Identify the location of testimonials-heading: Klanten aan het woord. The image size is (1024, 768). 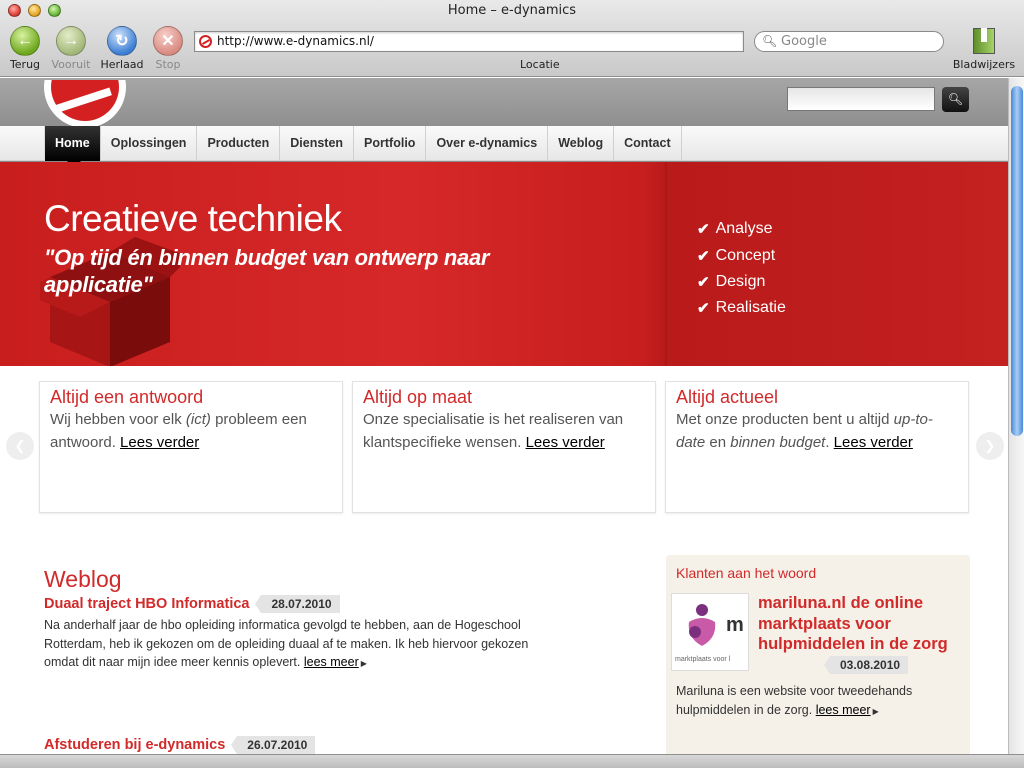
(746, 573).